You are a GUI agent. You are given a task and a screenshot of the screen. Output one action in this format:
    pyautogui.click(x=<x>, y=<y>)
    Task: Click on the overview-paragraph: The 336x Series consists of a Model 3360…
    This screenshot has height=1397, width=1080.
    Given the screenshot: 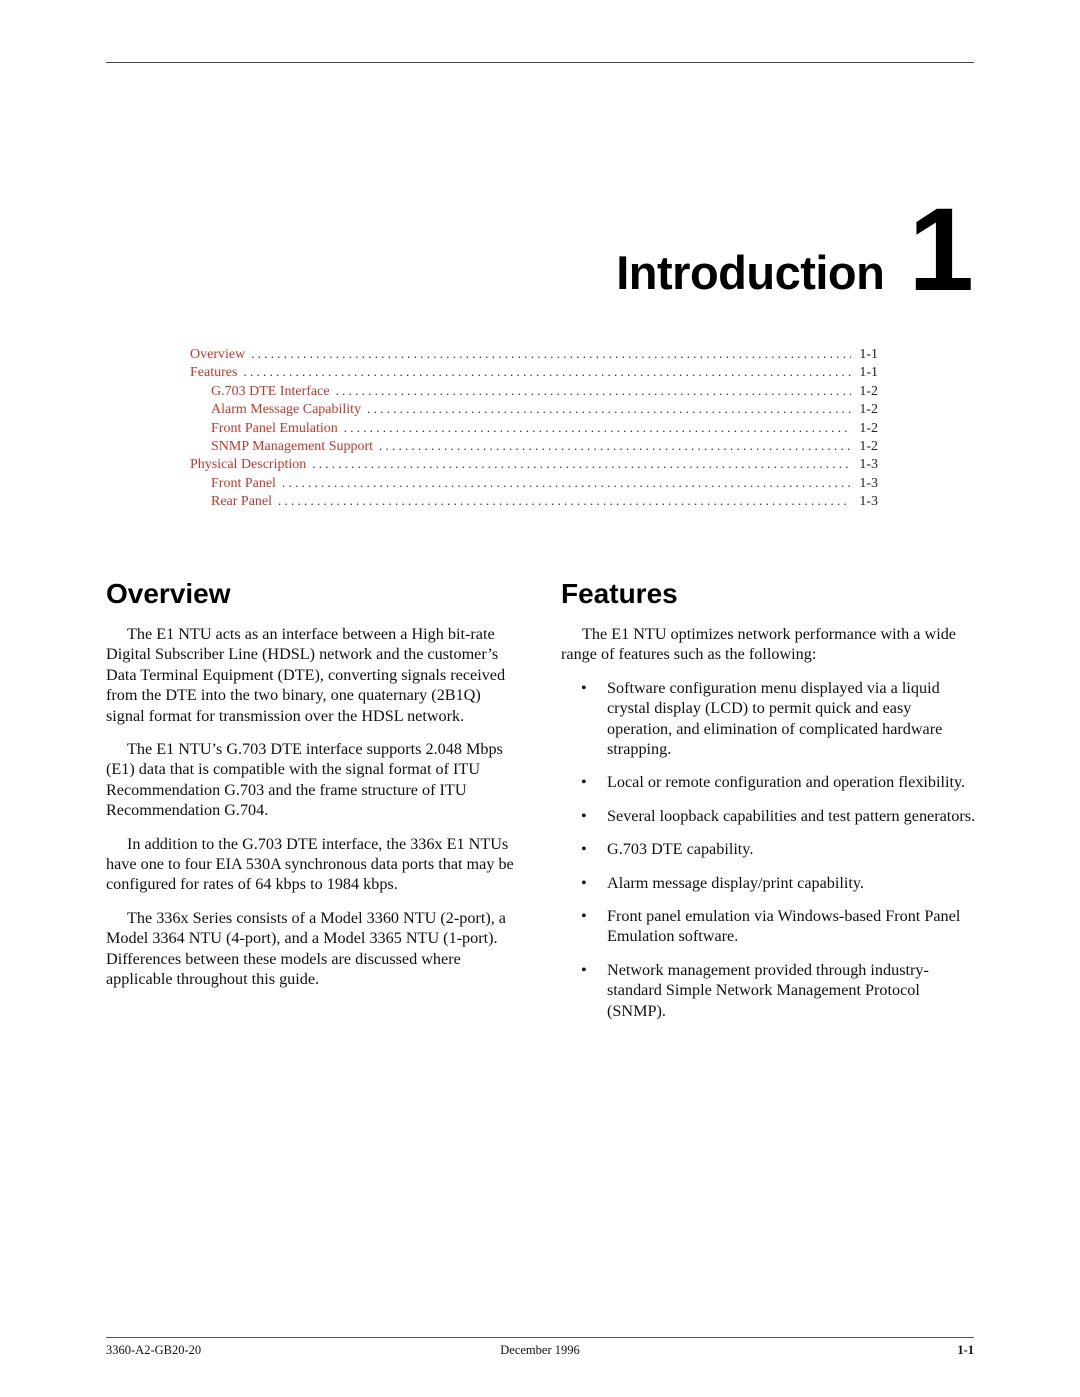 What is the action you would take?
    pyautogui.click(x=306, y=948)
    